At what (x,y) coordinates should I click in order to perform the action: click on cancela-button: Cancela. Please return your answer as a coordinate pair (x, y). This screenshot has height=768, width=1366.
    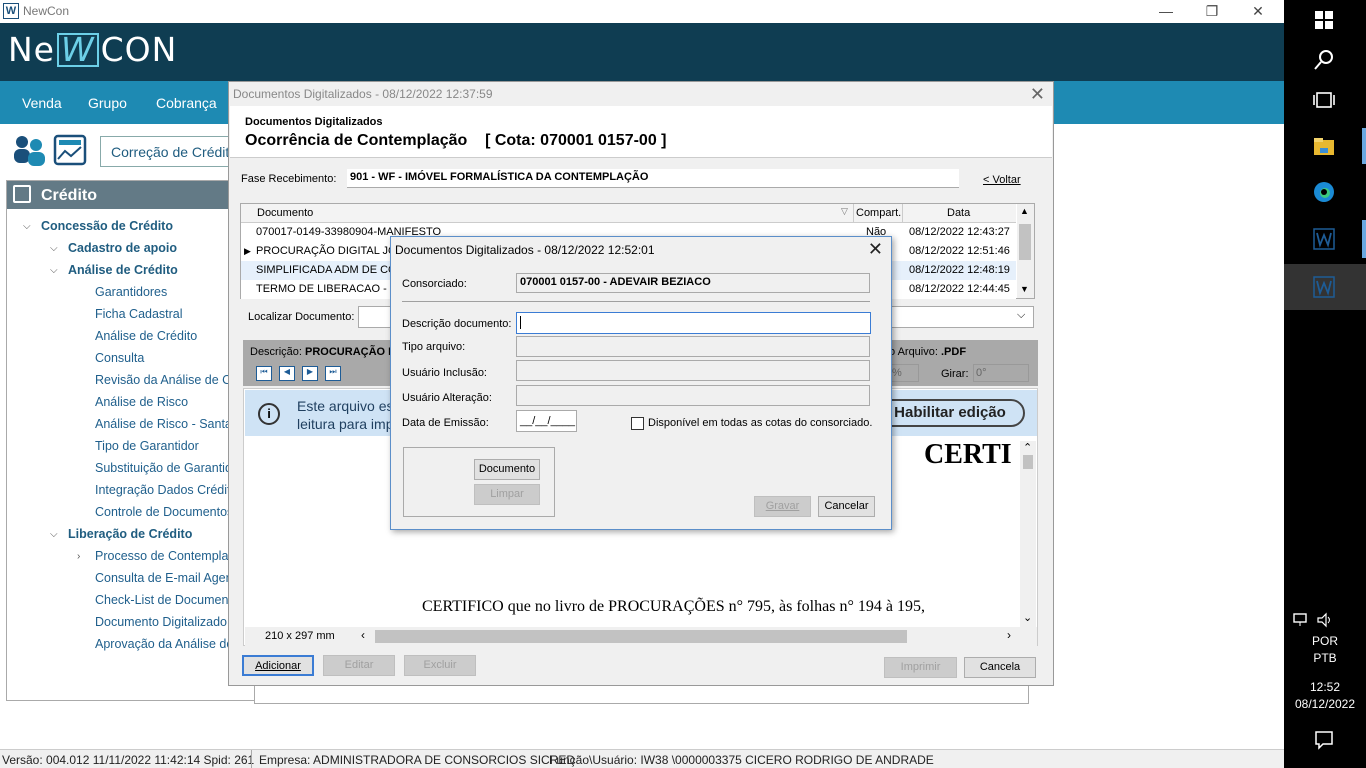
    Looking at the image, I should click on (1000, 667).